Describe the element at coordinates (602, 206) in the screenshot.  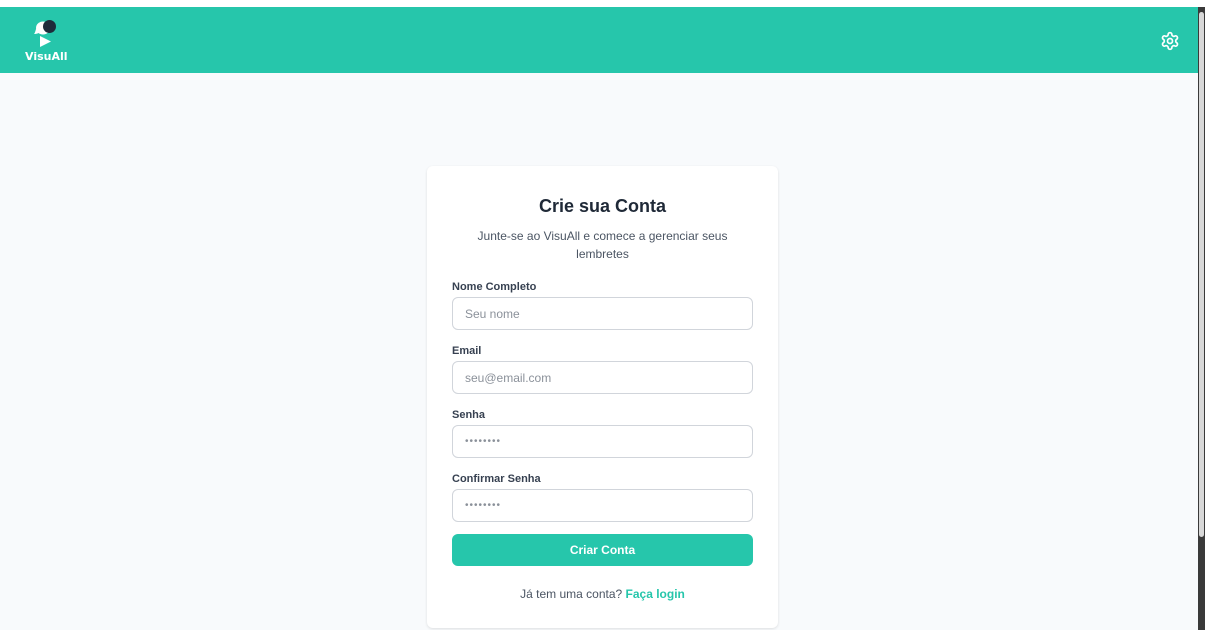
I see `page-title: Crie sua Conta` at that location.